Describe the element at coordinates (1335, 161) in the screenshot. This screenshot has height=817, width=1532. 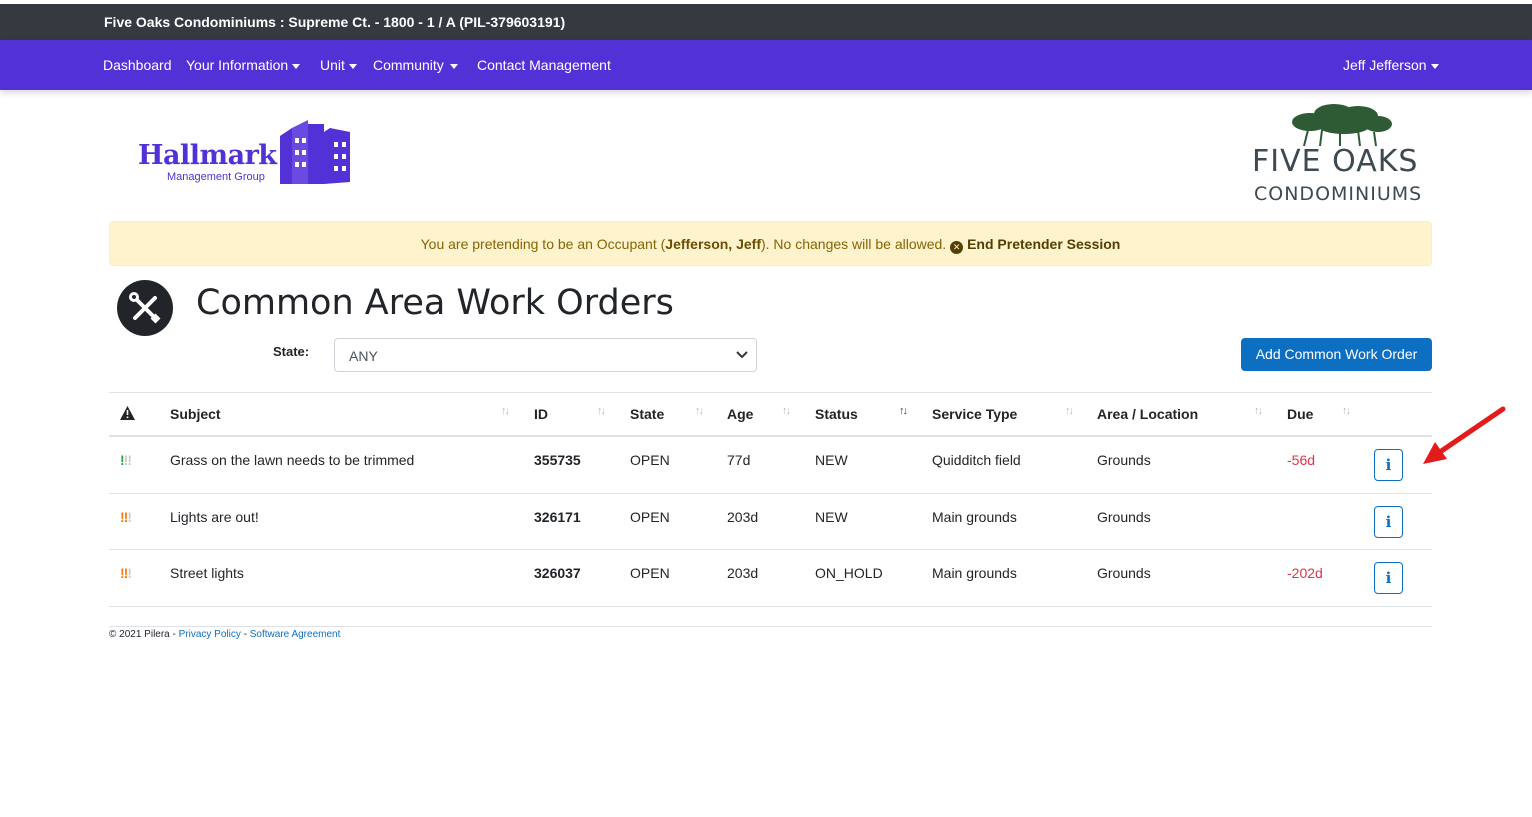
I see `five-oaks-logo-name: FIVE OAKS` at that location.